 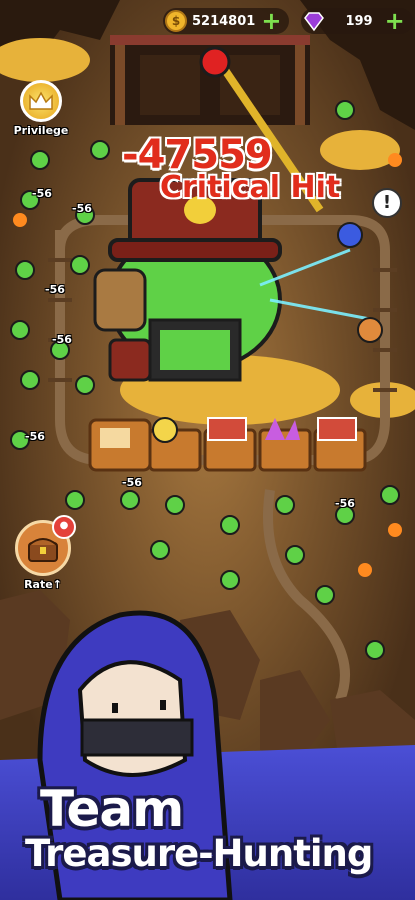 I want to click on gem-counter: 199 +, so click(x=357, y=21).